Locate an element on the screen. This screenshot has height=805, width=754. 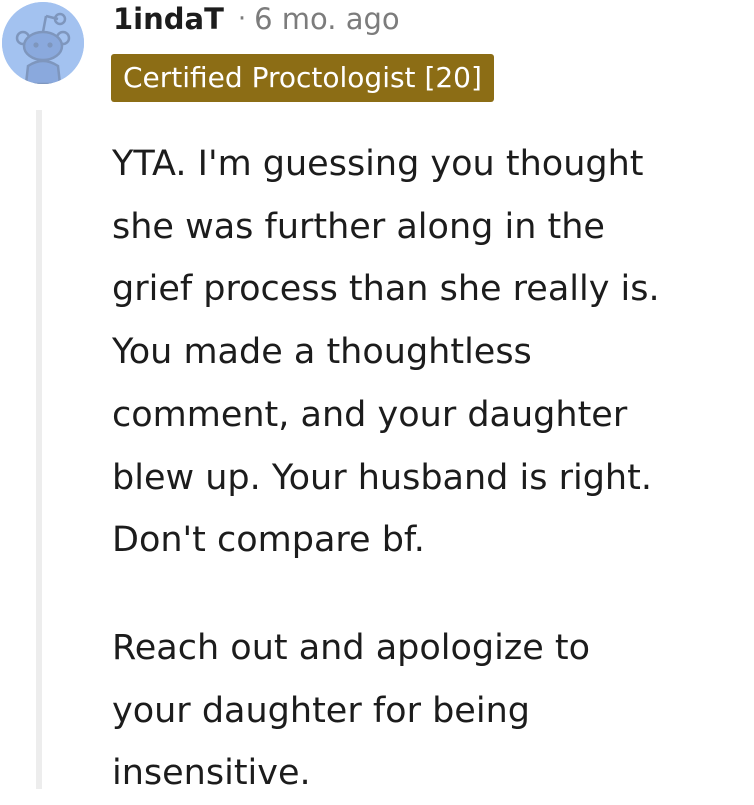
comment-line: Reach out and apologize to is located at coordinates (351, 647).